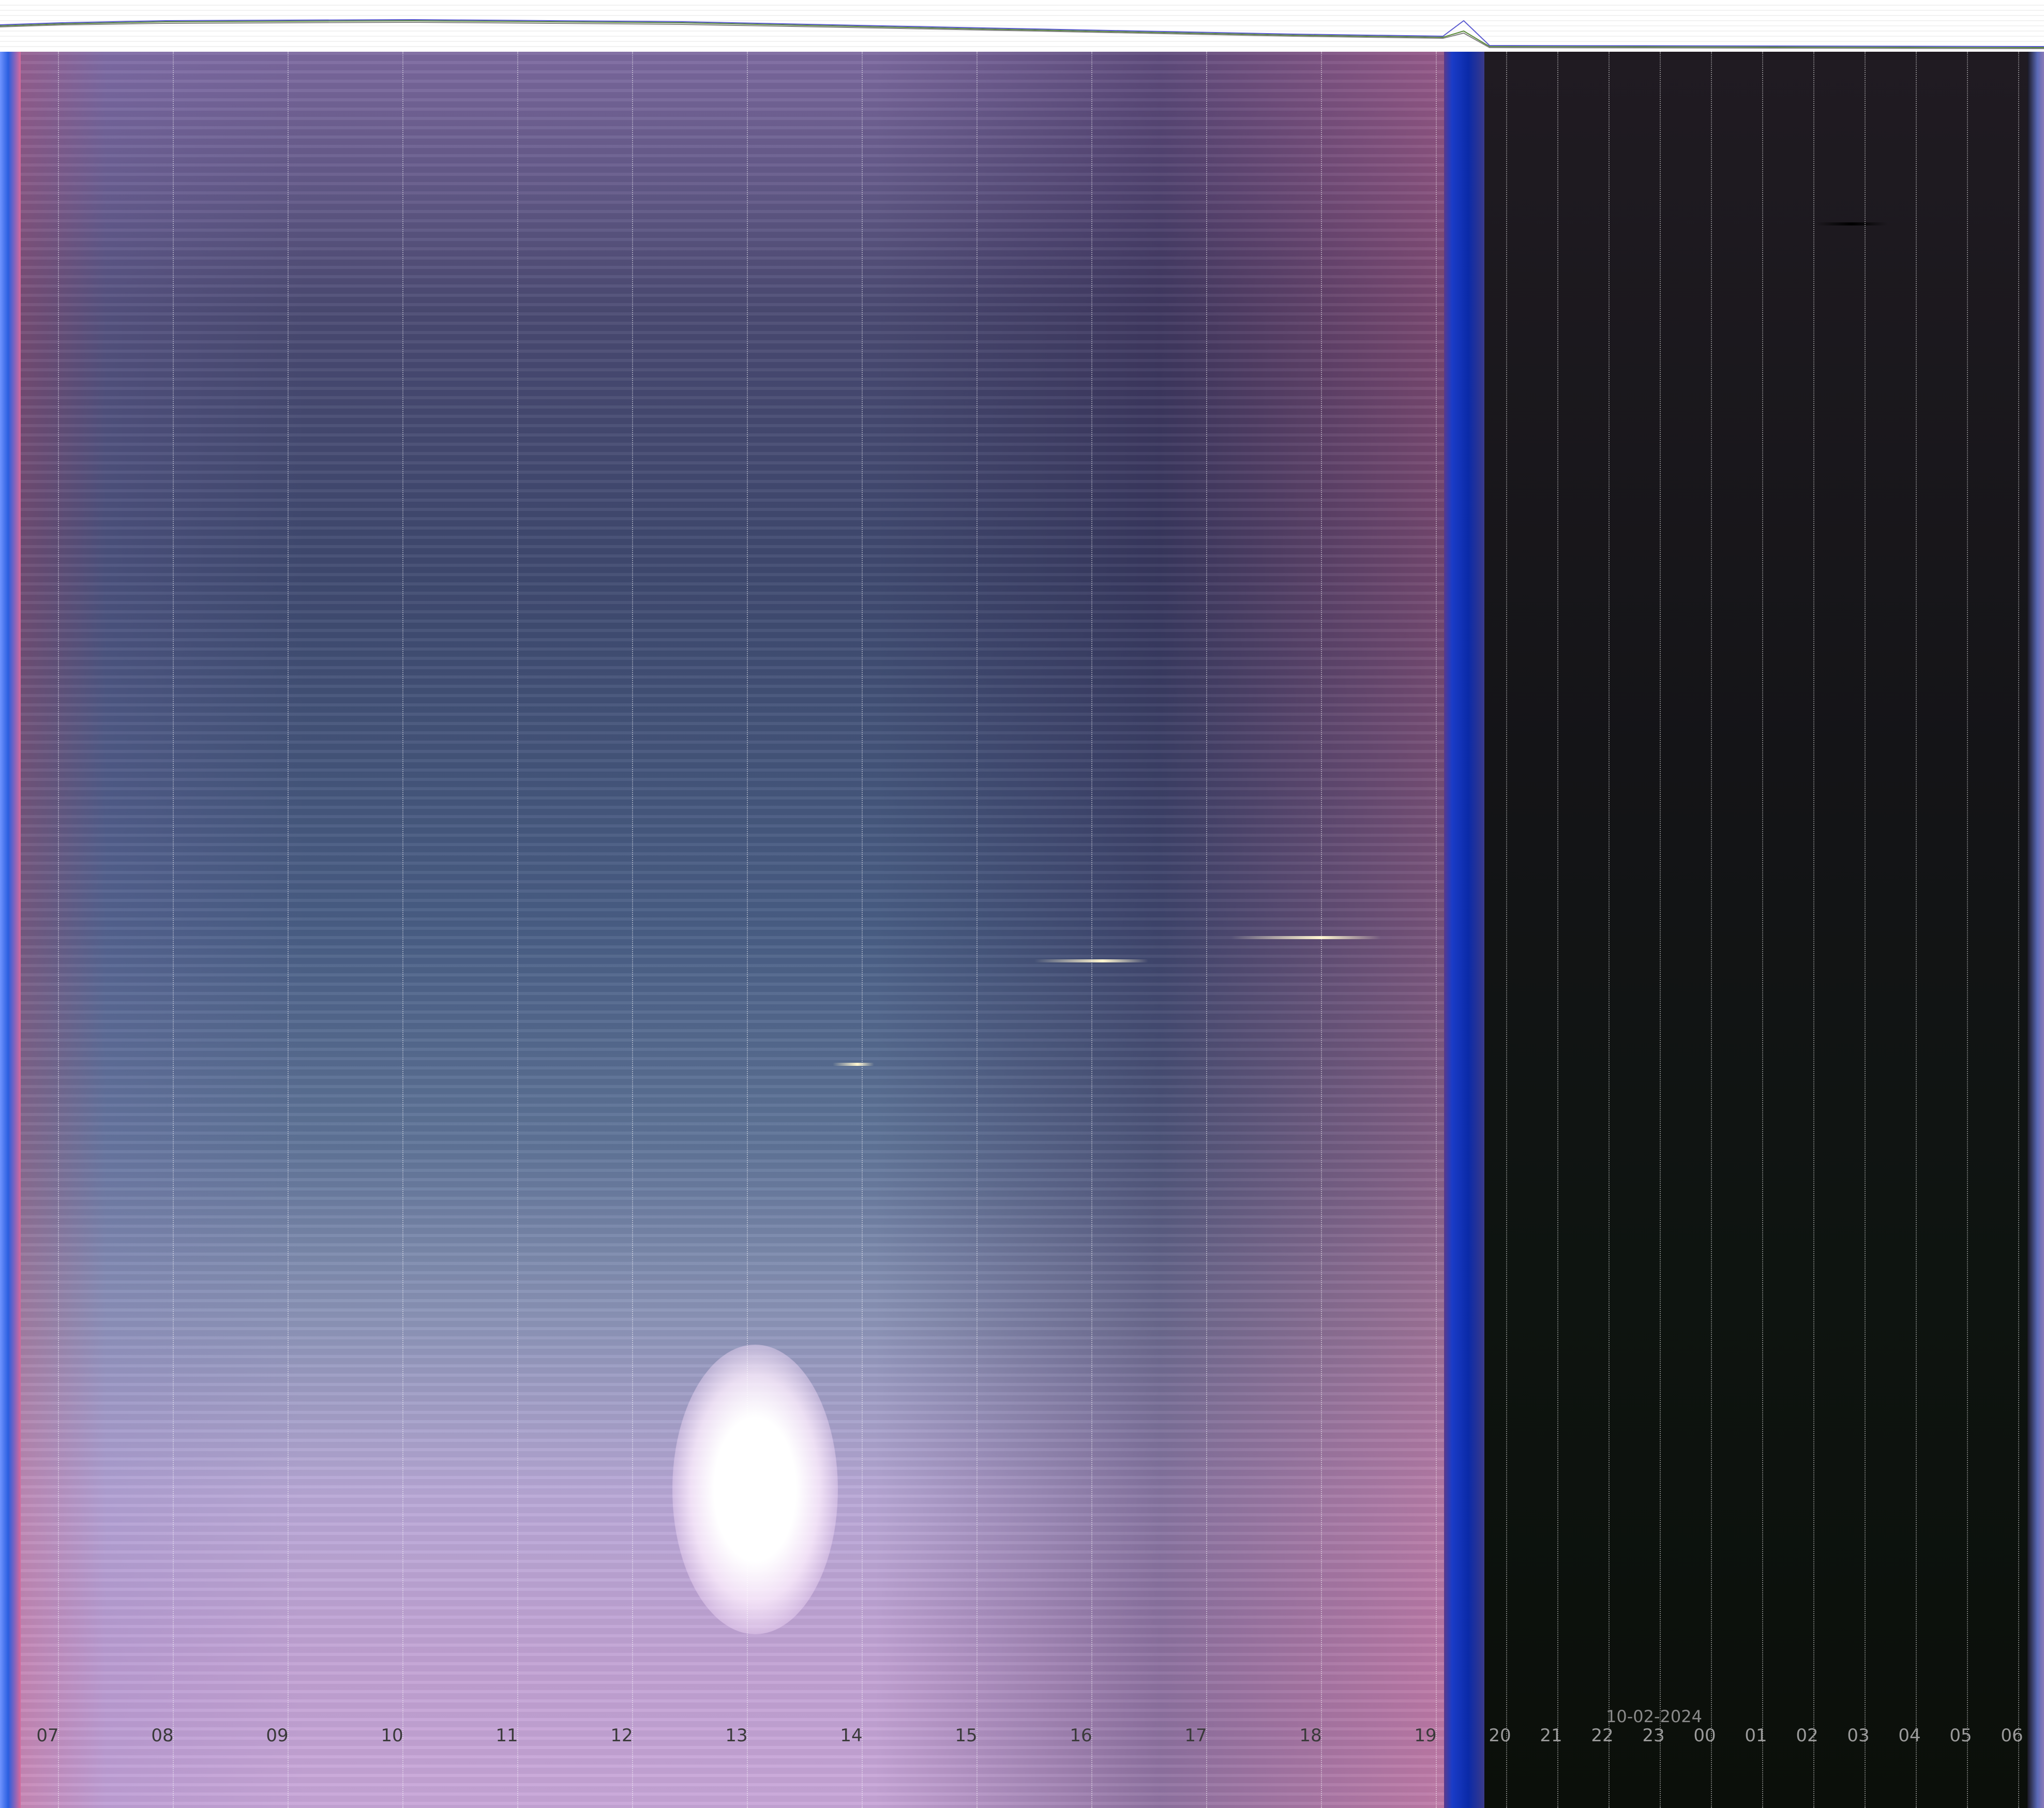  I want to click on hour-label: 22, so click(1602, 1735).